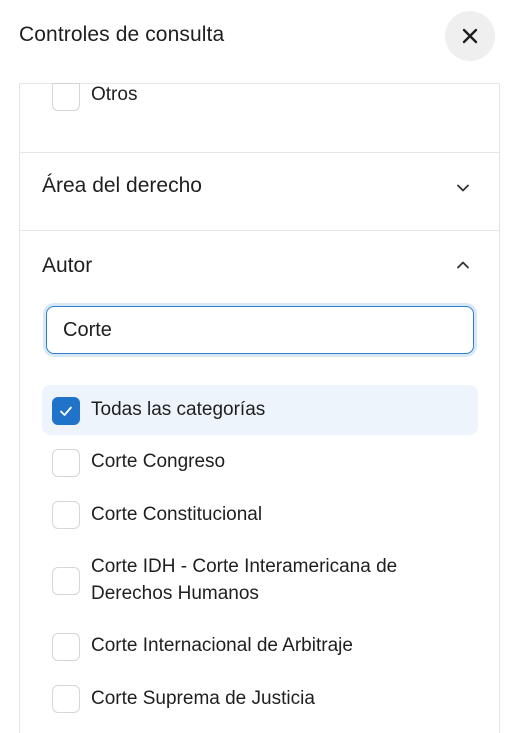 This screenshot has height=733, width=523. Describe the element at coordinates (66, 515) in the screenshot. I see `checkbox-corte-constitucional` at that location.